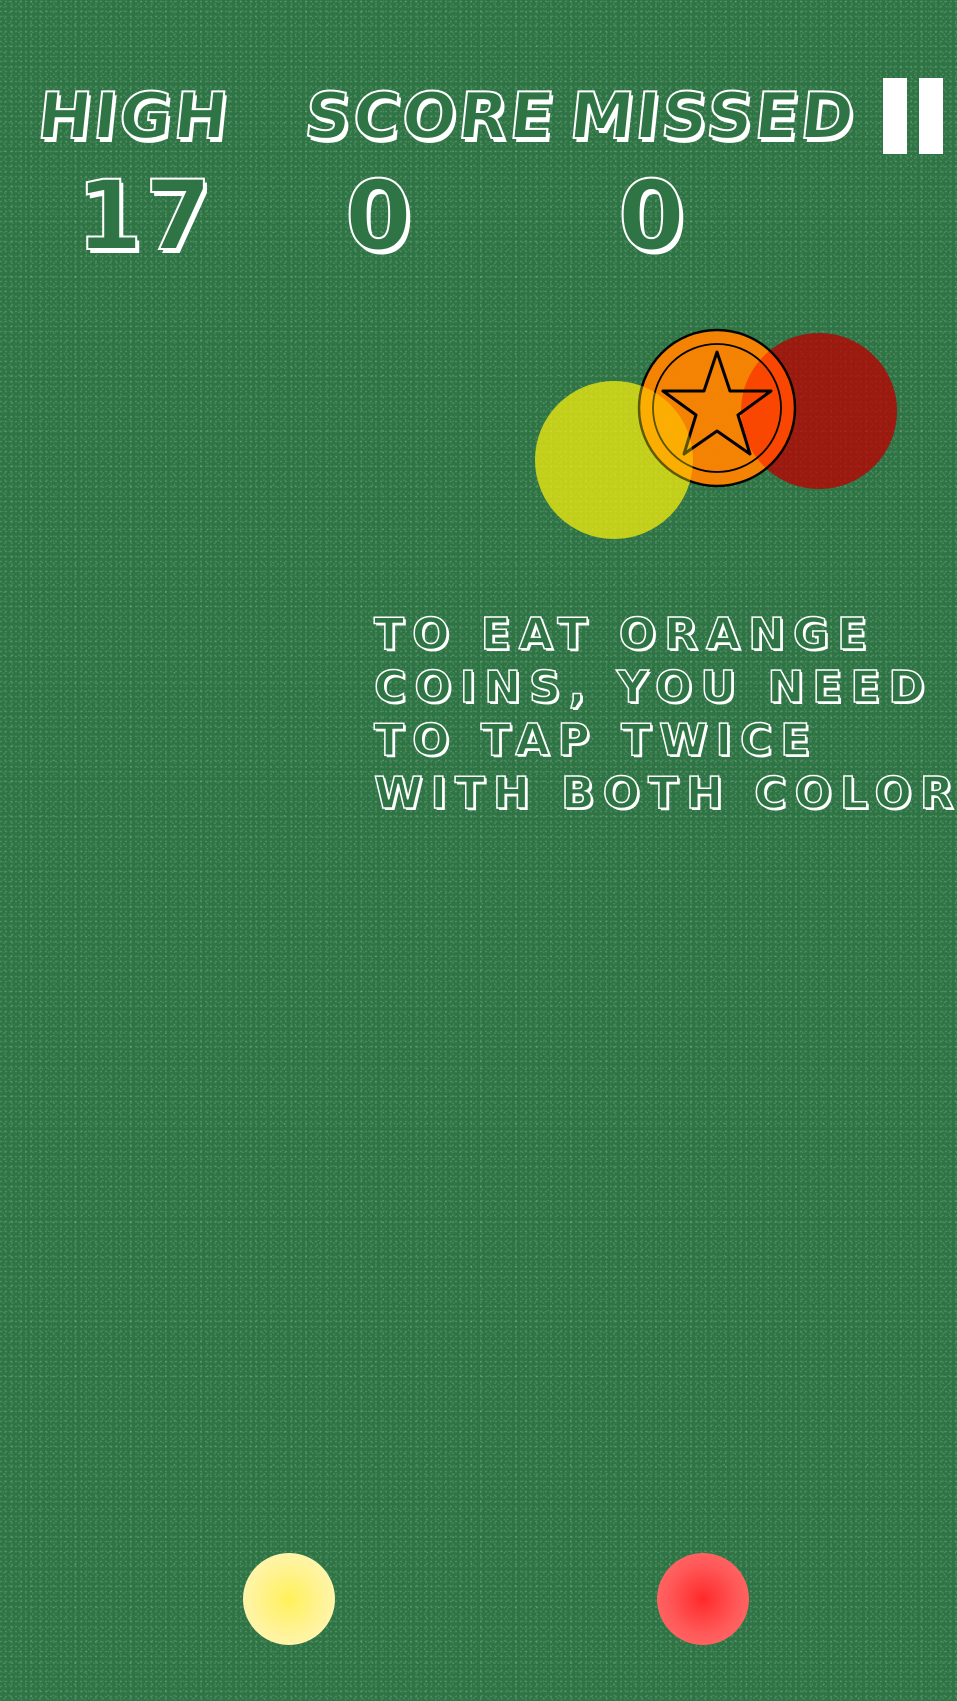 The image size is (957, 1701). Describe the element at coordinates (614, 460) in the screenshot. I see `yellow-ball-overlap` at that location.